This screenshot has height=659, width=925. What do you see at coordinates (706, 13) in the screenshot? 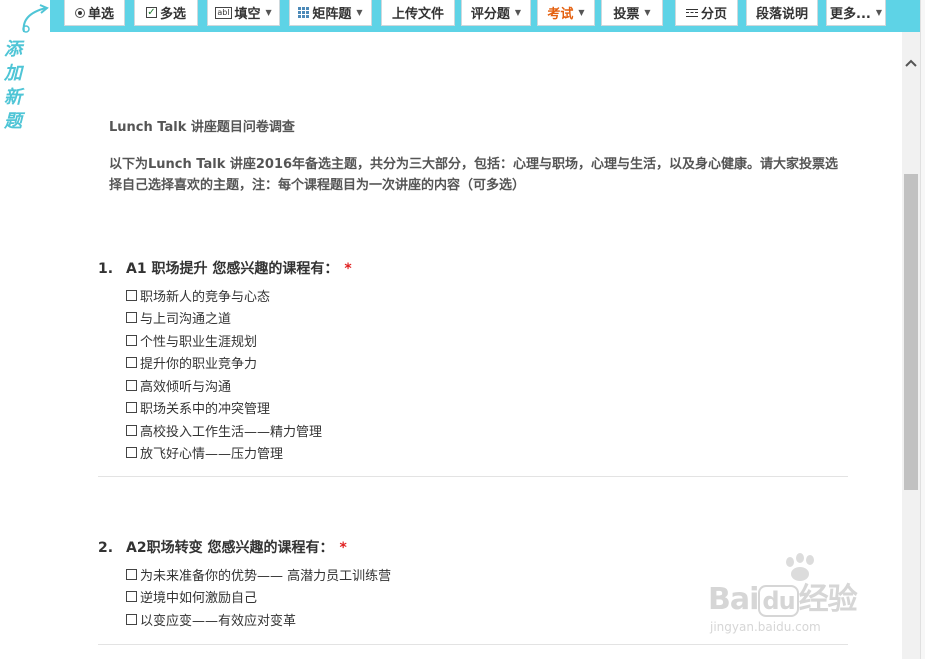
I see `page-break-button: 分页` at bounding box center [706, 13].